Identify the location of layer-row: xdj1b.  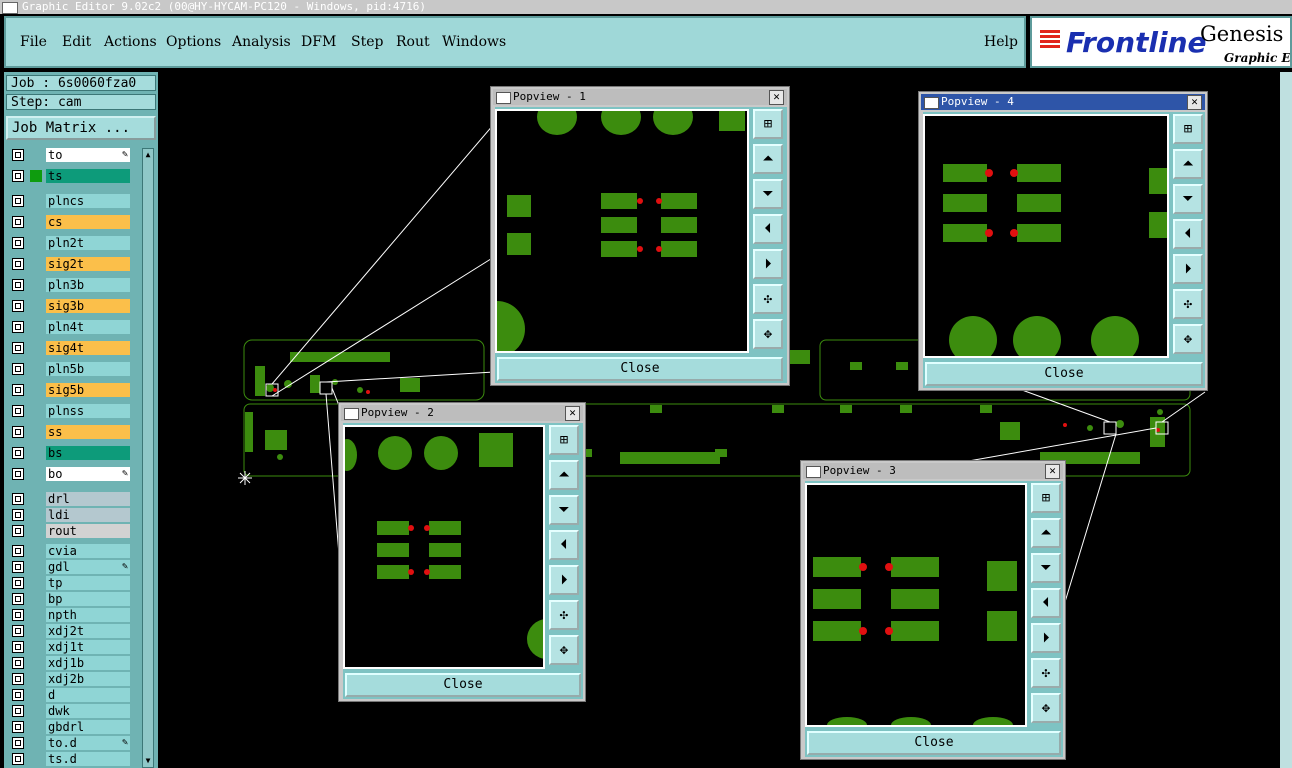
(70, 663).